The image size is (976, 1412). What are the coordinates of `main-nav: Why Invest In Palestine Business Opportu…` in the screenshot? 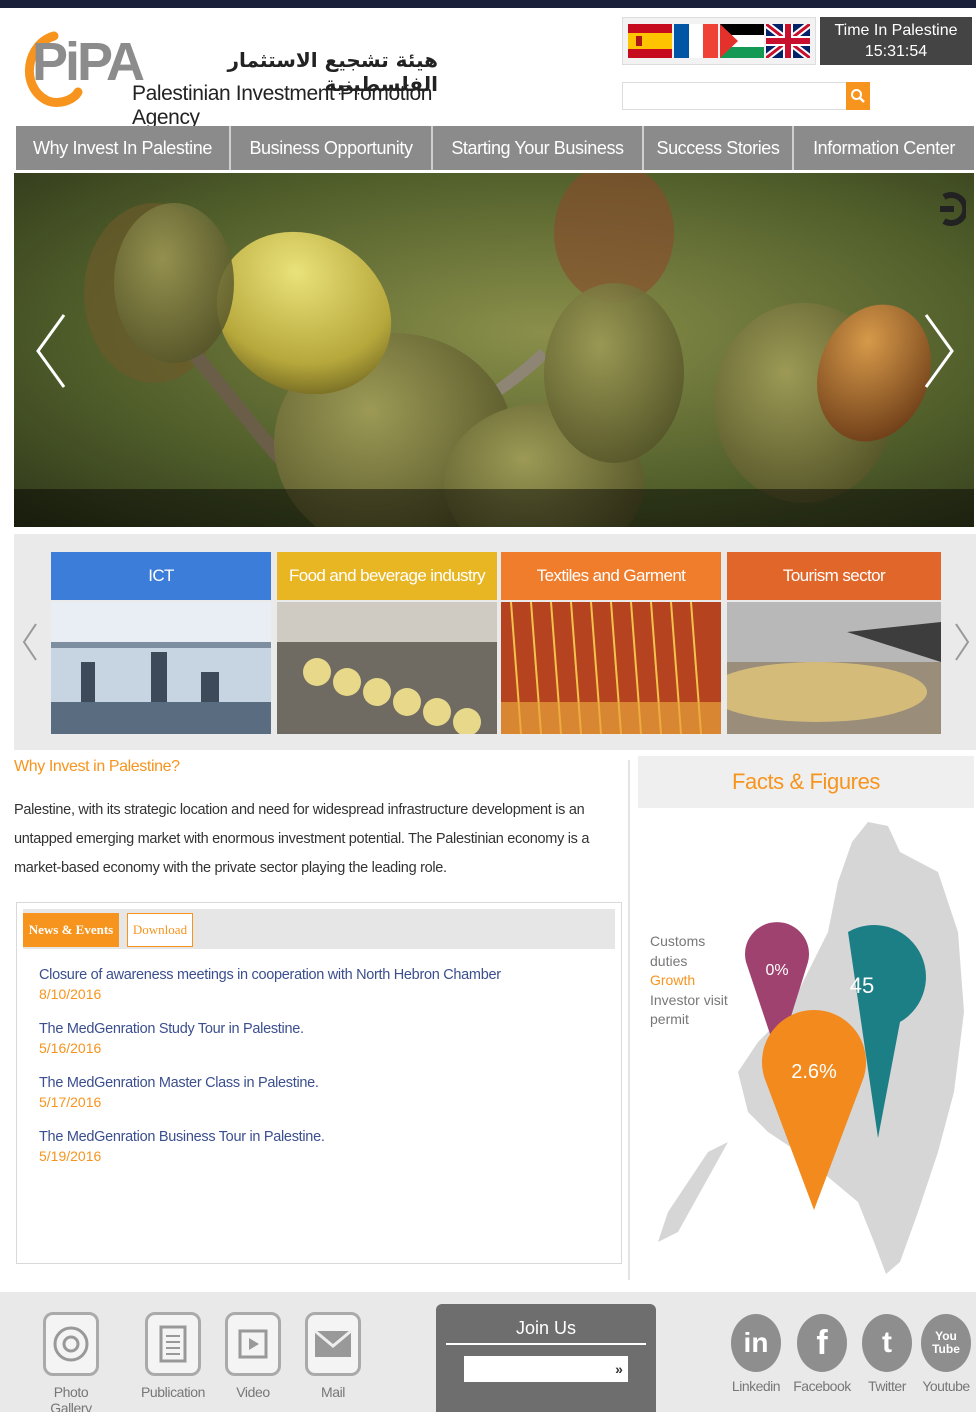 It's located at (495, 148).